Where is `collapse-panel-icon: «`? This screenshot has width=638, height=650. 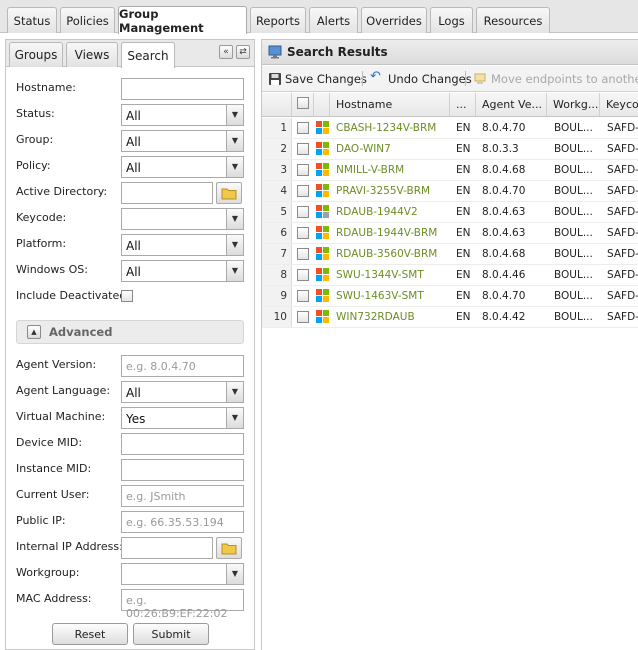
collapse-panel-icon: « is located at coordinates (226, 52).